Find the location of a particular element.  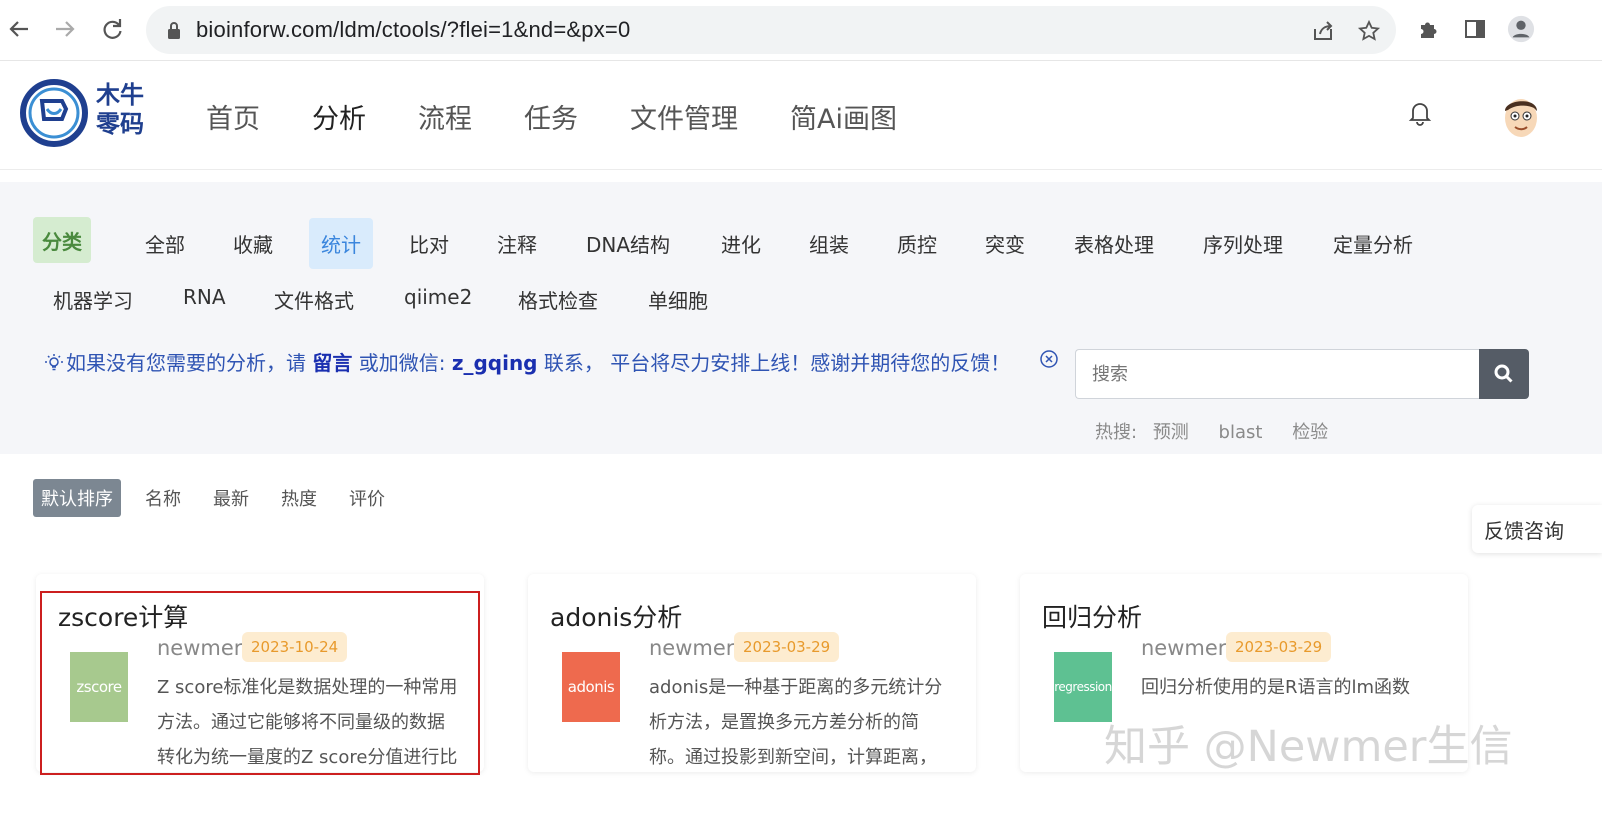

category-machine-learning: 机器学习 is located at coordinates (93, 299).